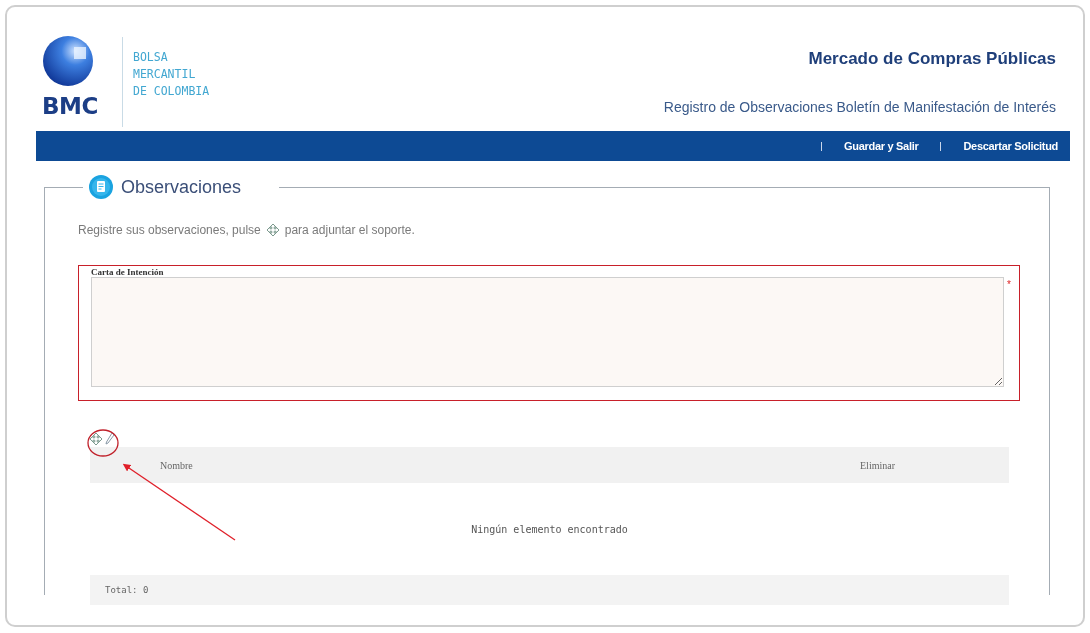  What do you see at coordinates (881, 146) in the screenshot?
I see `nav-link: Guardar y Salir` at bounding box center [881, 146].